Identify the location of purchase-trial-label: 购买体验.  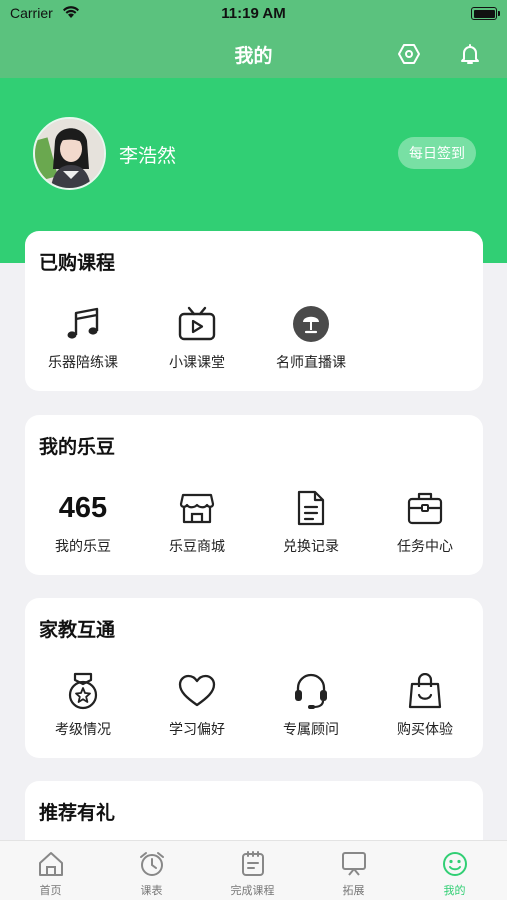
(425, 730).